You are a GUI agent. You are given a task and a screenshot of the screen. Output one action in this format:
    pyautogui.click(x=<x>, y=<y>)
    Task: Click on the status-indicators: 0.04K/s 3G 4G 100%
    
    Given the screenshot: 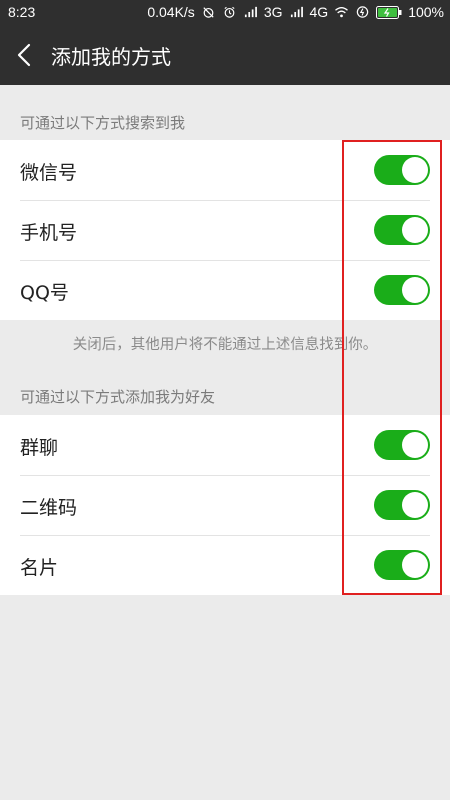 What is the action you would take?
    pyautogui.click(x=295, y=12)
    